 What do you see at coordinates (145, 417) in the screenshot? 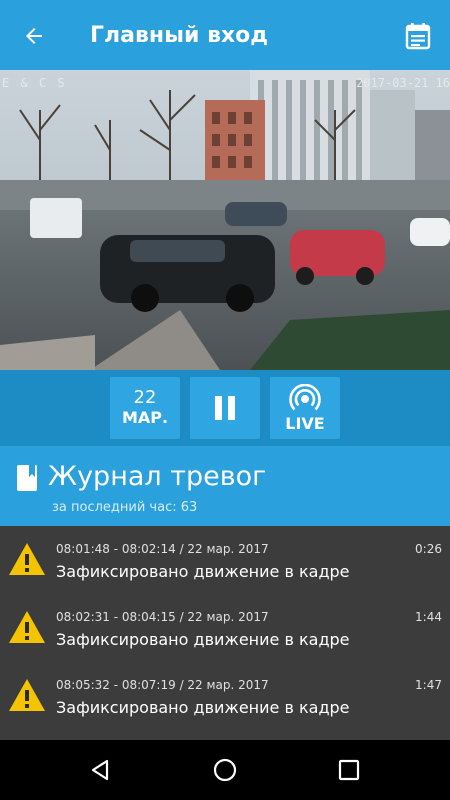
I see `date-month: МАР.` at bounding box center [145, 417].